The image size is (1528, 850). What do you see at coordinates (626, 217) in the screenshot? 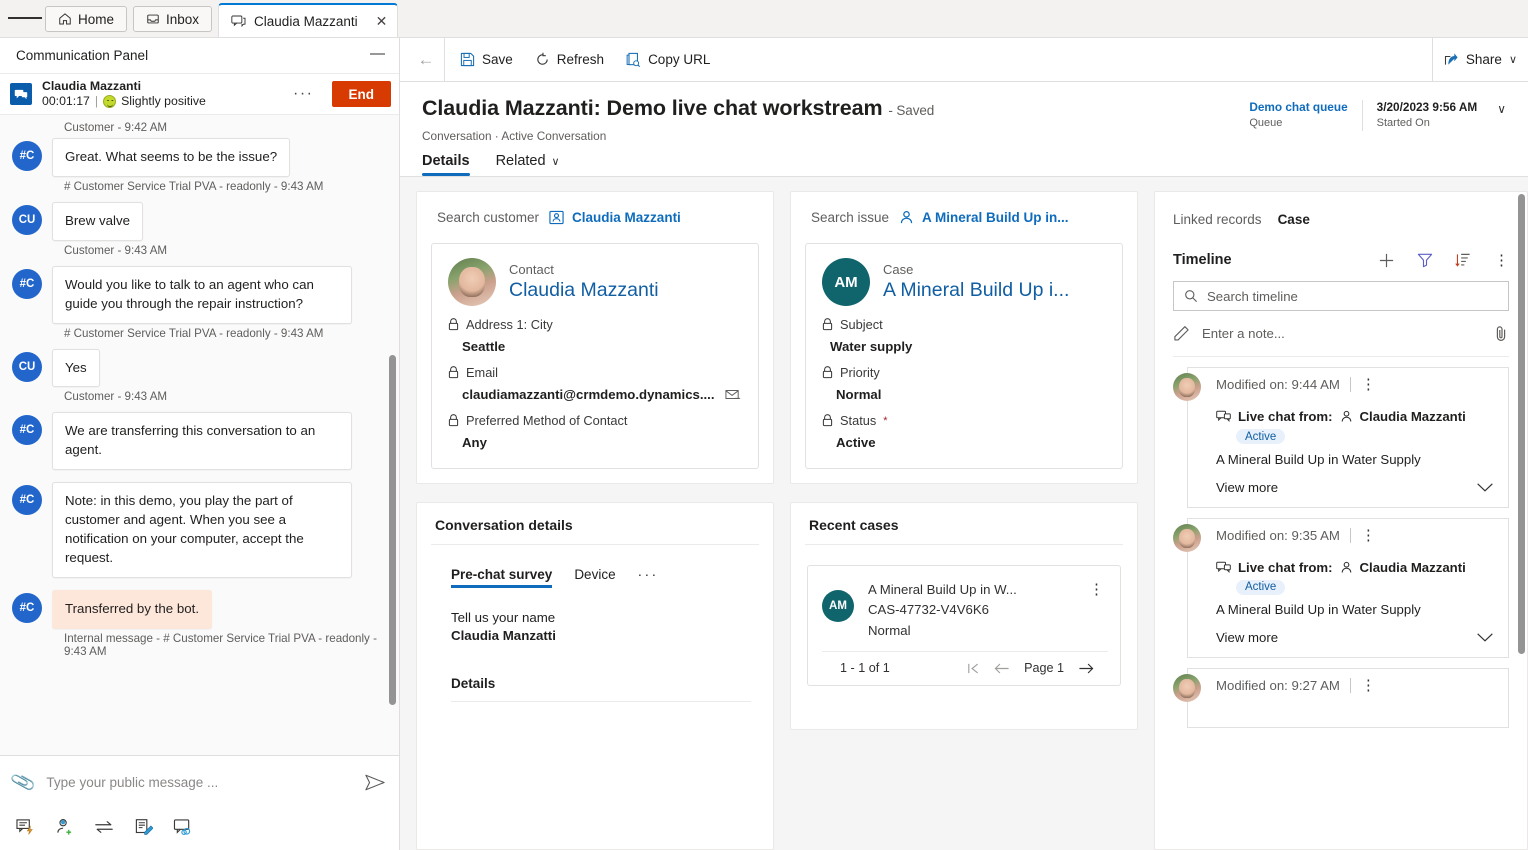
I see `search-customer-name: Claudia Mazzanti` at bounding box center [626, 217].